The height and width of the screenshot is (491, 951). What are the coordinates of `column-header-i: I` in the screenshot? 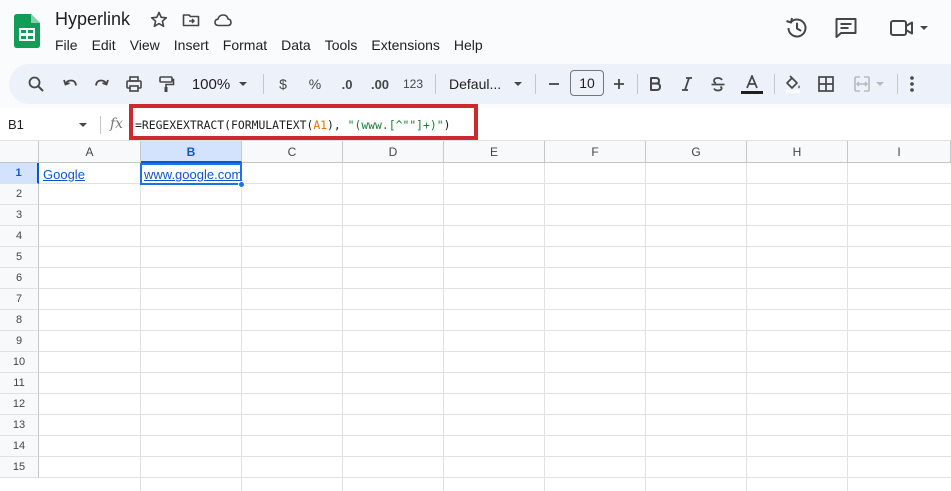 It's located at (899, 152).